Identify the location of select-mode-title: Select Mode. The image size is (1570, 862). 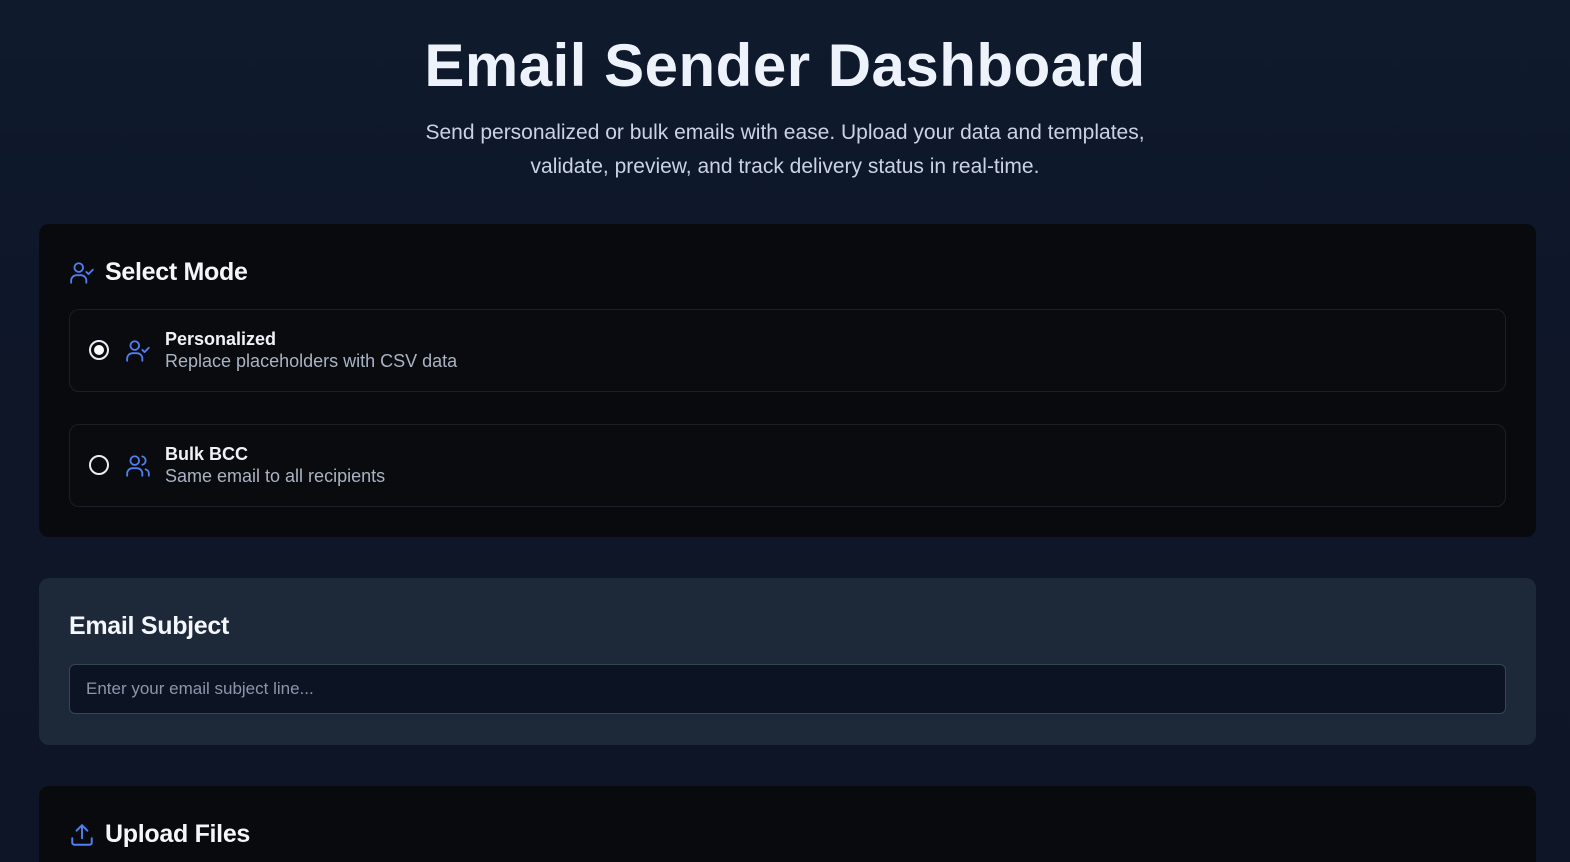
(176, 272).